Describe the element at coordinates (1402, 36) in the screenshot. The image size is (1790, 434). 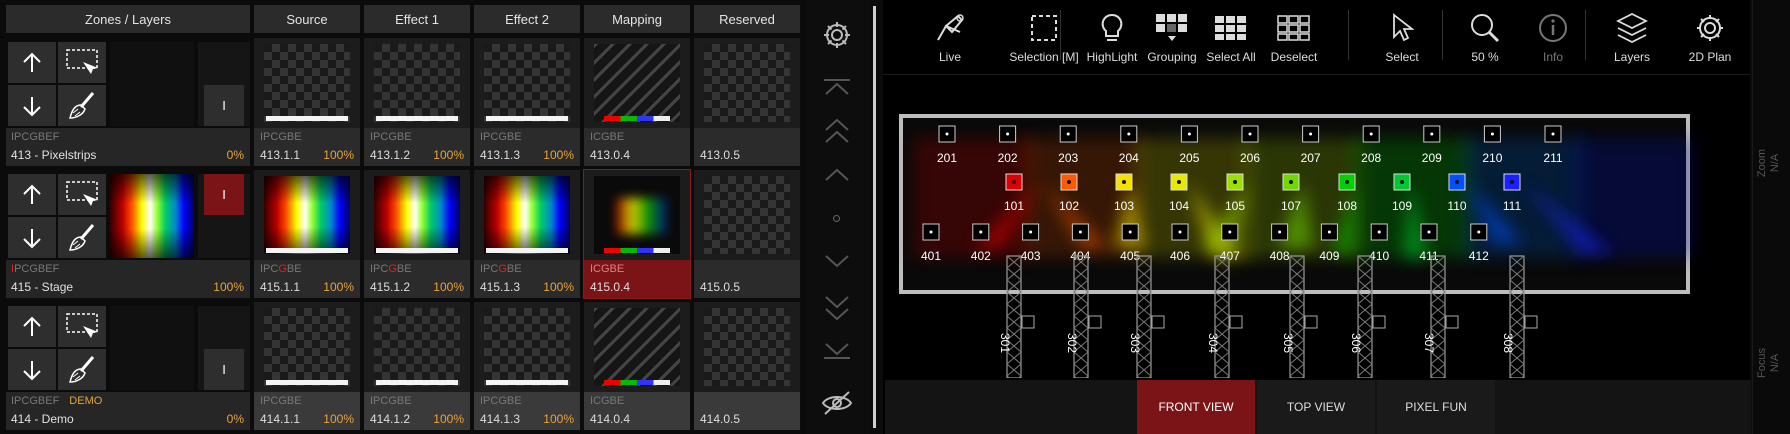
I see `toolbar-cursor-button: Select` at that location.